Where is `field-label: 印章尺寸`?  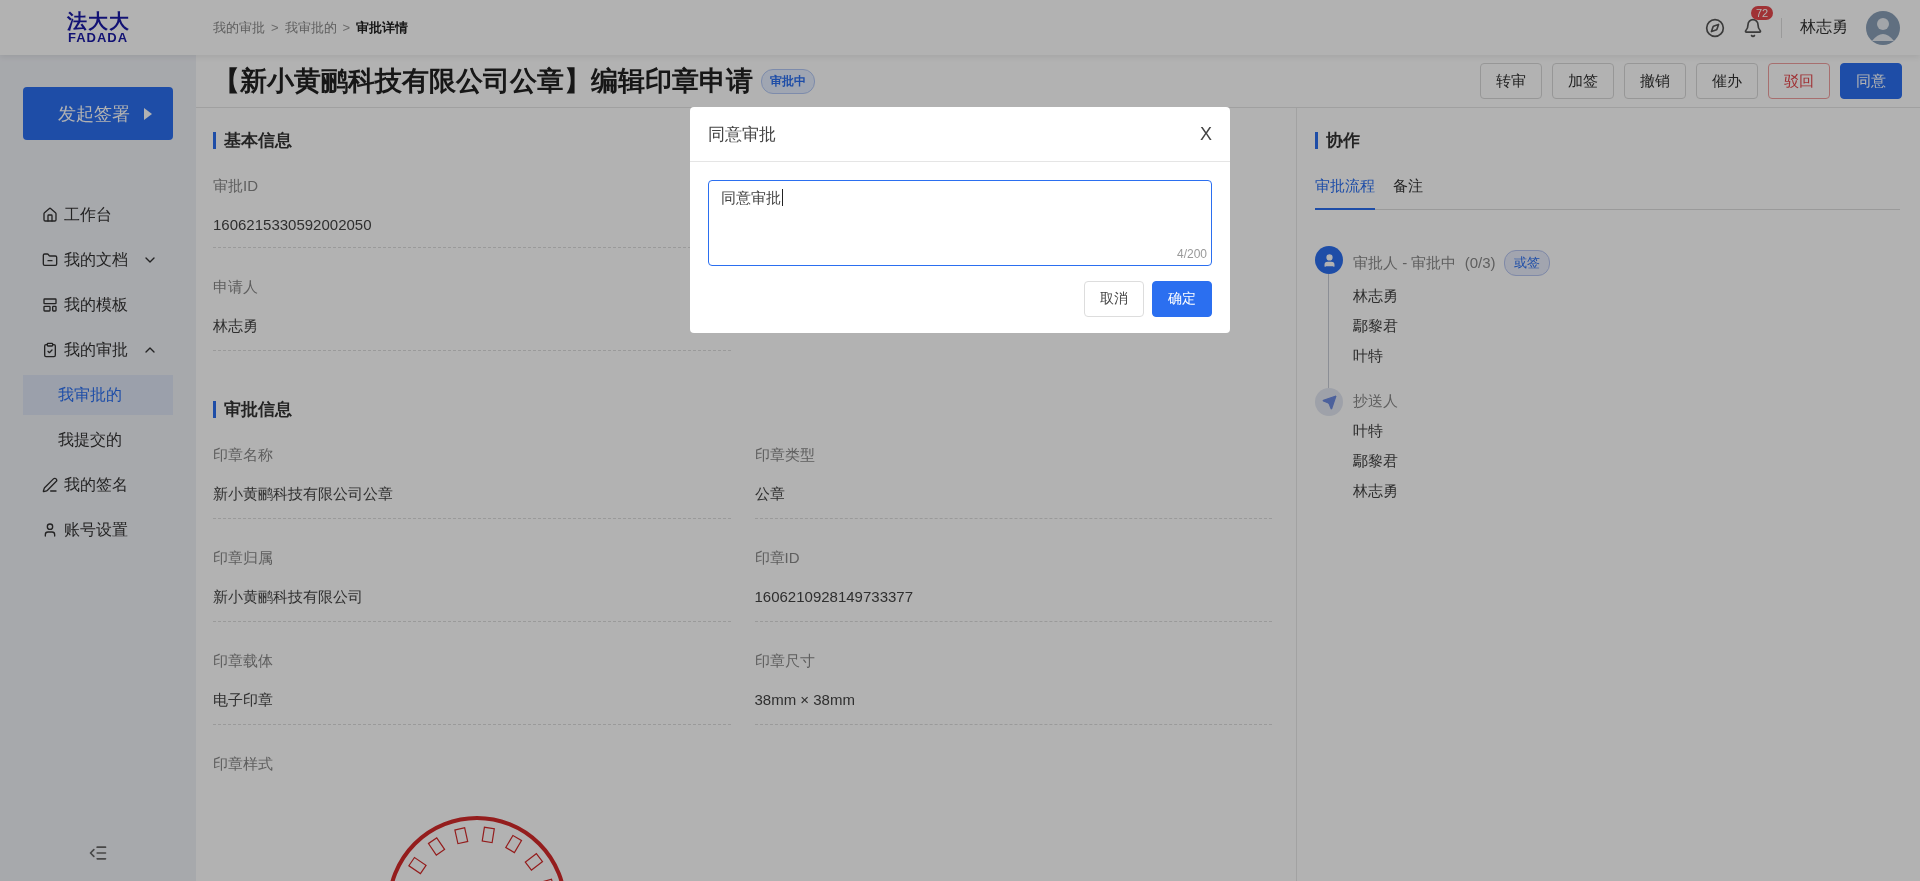
field-label: 印章尺寸 is located at coordinates (785, 661).